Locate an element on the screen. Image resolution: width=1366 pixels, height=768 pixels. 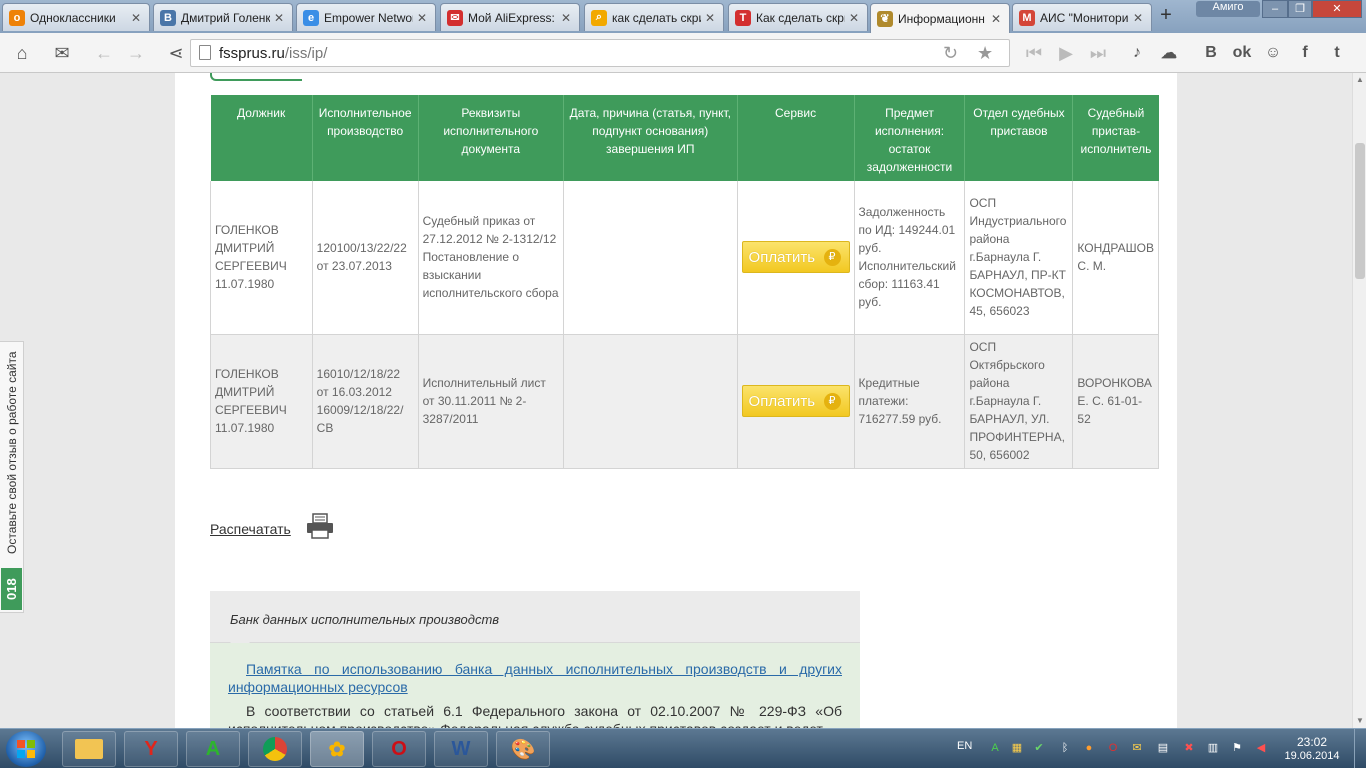
bookmark-star-icon: ★ is located at coordinates (985, 53).